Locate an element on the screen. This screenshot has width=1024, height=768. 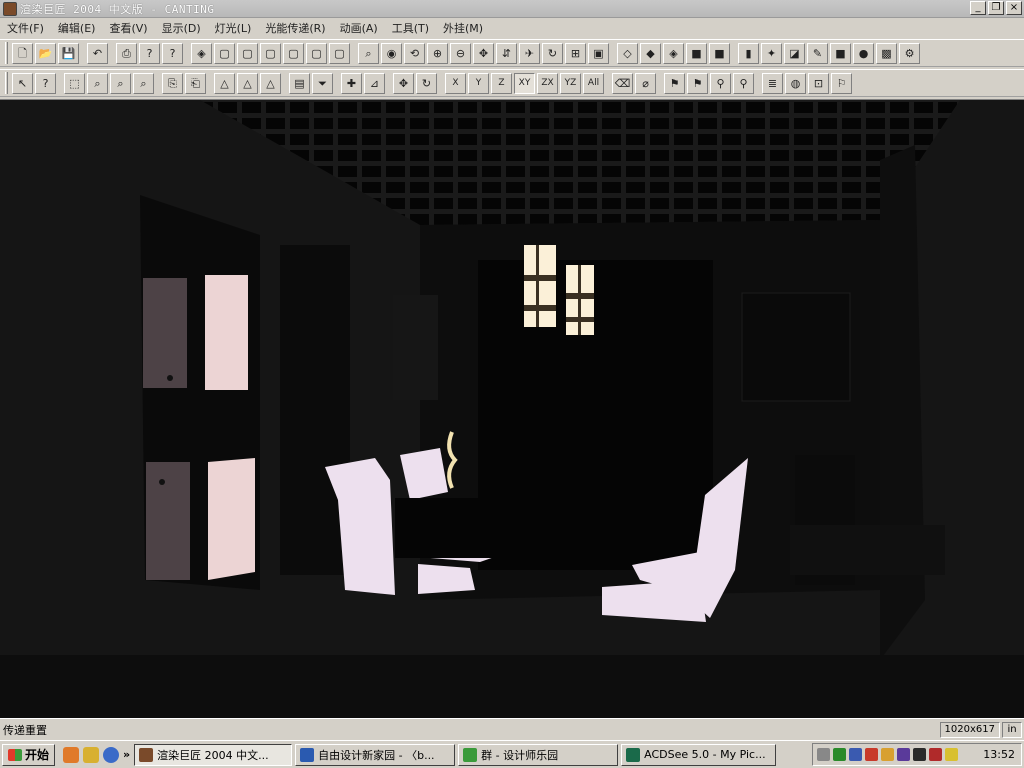
shade-wire-icon: ◇ is located at coordinates (627, 53).